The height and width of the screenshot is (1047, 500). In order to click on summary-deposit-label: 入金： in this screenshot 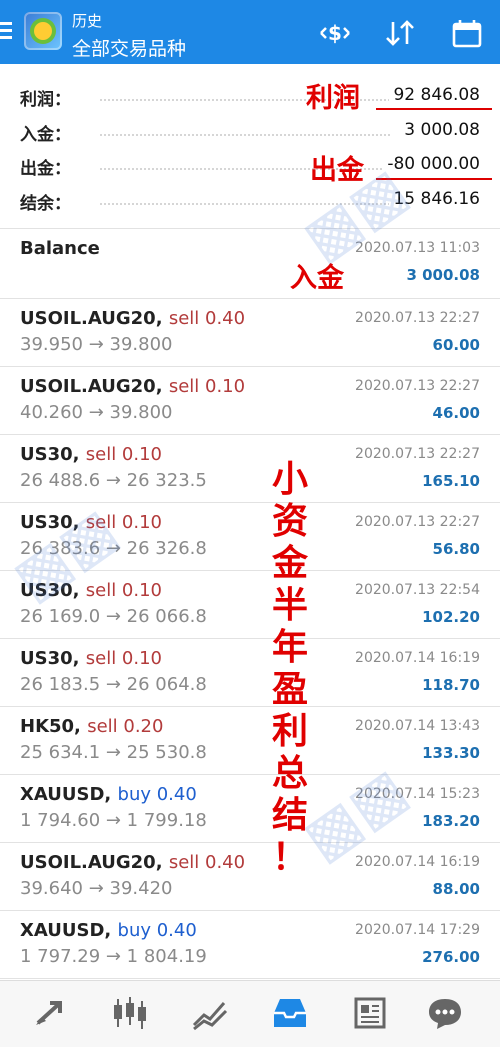, I will do `click(45, 135)`.